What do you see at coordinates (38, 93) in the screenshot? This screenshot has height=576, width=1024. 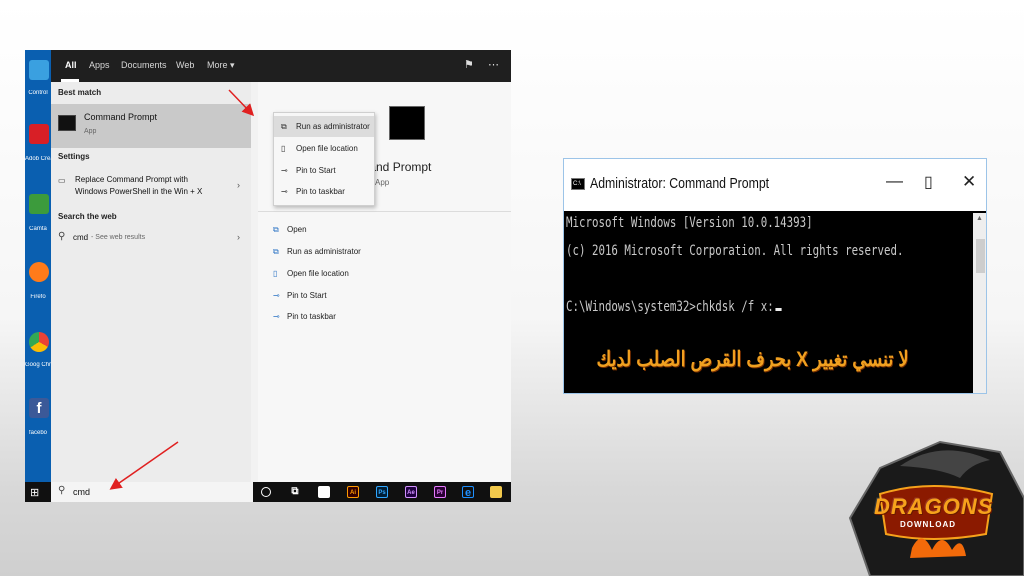 I see `desktop-icon-label: Control` at bounding box center [38, 93].